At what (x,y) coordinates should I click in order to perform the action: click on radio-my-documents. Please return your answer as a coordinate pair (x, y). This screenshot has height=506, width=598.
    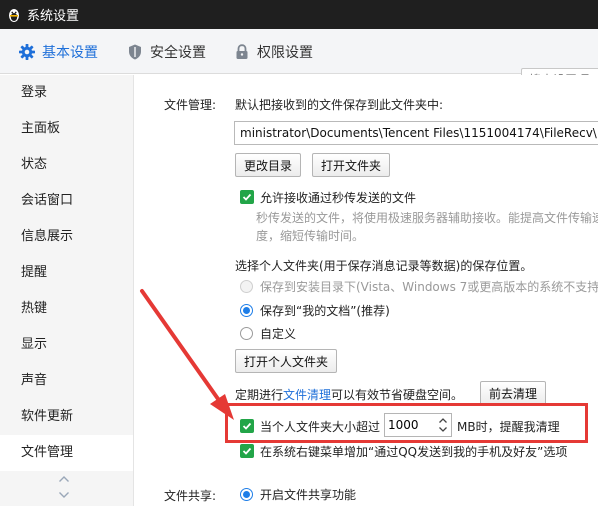
    Looking at the image, I should click on (246, 310).